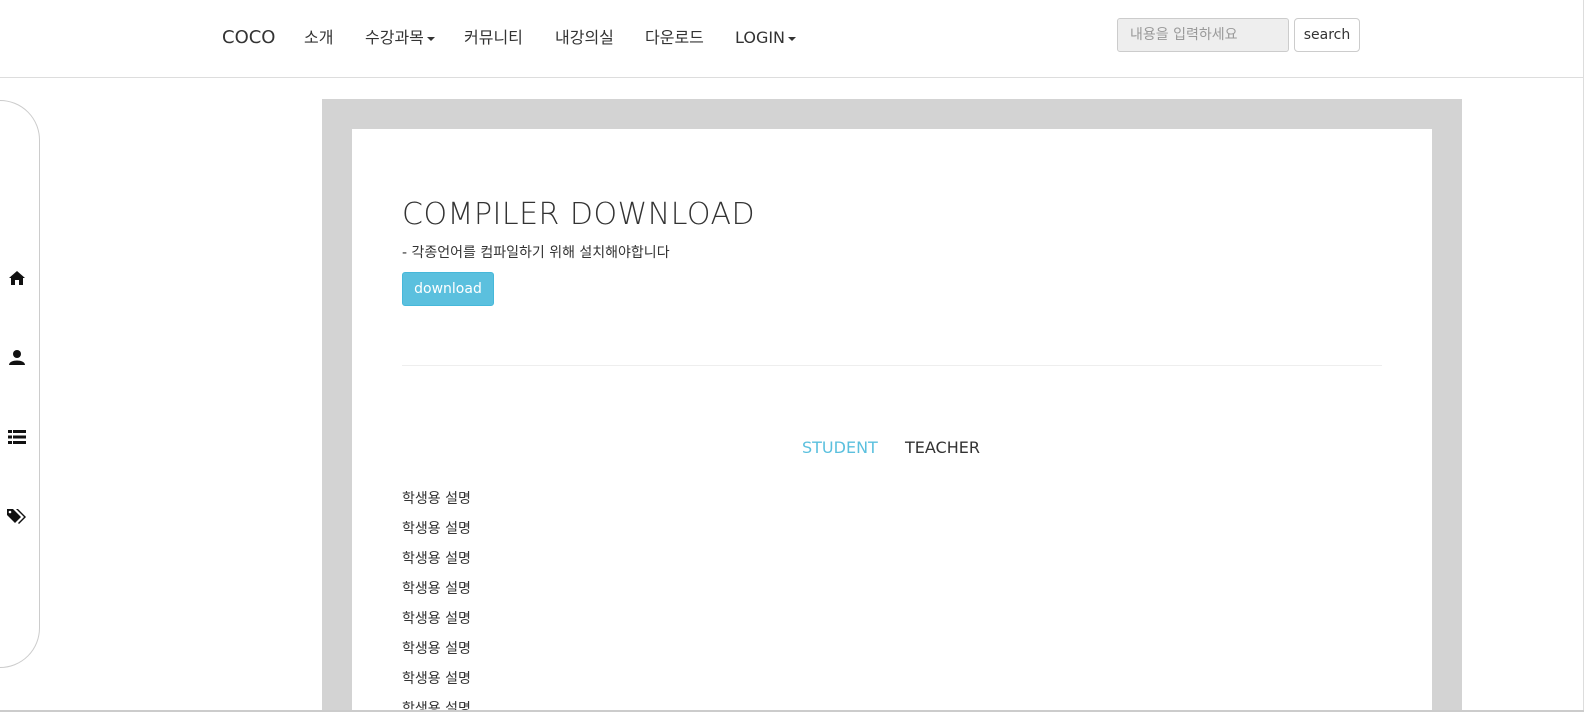 This screenshot has width=1584, height=712. I want to click on download-button: download, so click(448, 289).